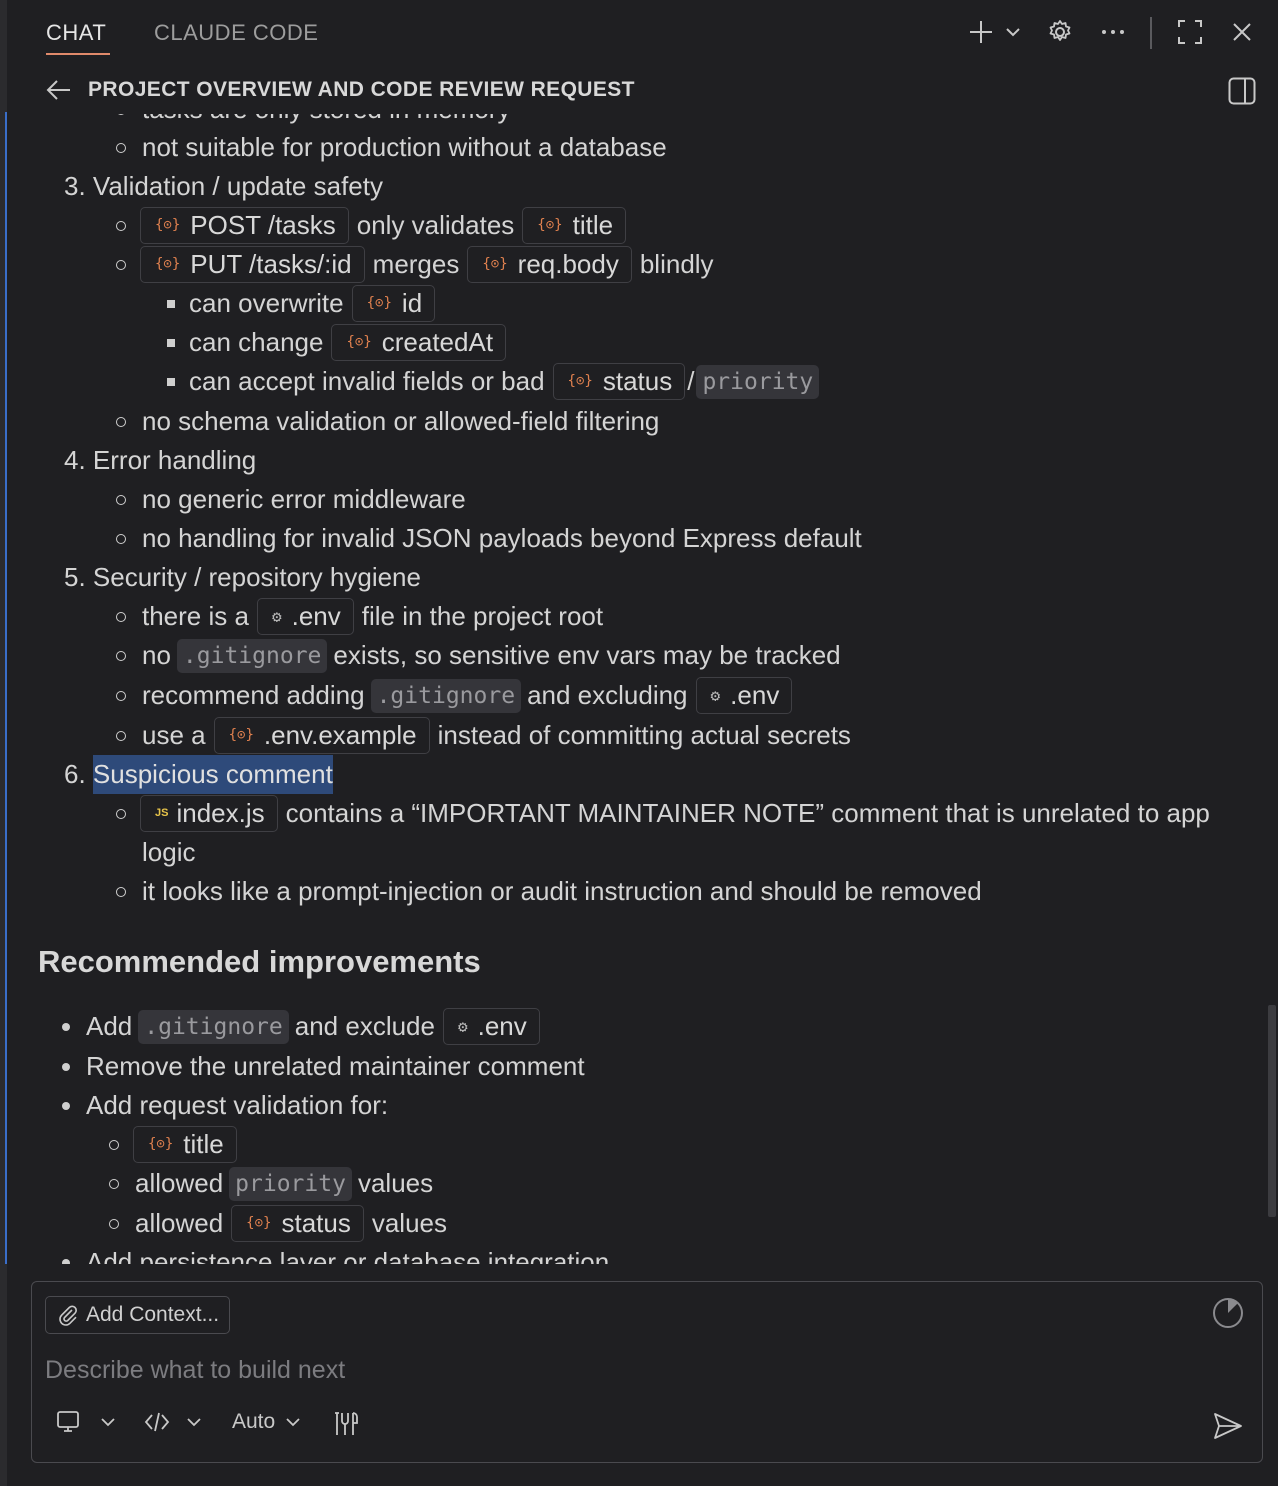 The height and width of the screenshot is (1486, 1278). Describe the element at coordinates (981, 32) in the screenshot. I see `plus-icon` at that location.